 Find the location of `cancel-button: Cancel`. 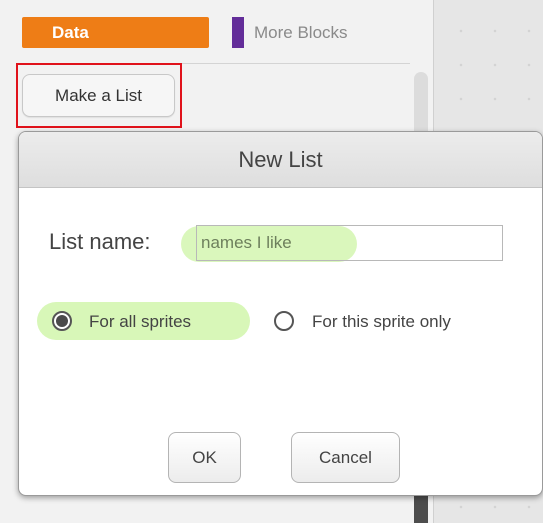

cancel-button: Cancel is located at coordinates (345, 457).